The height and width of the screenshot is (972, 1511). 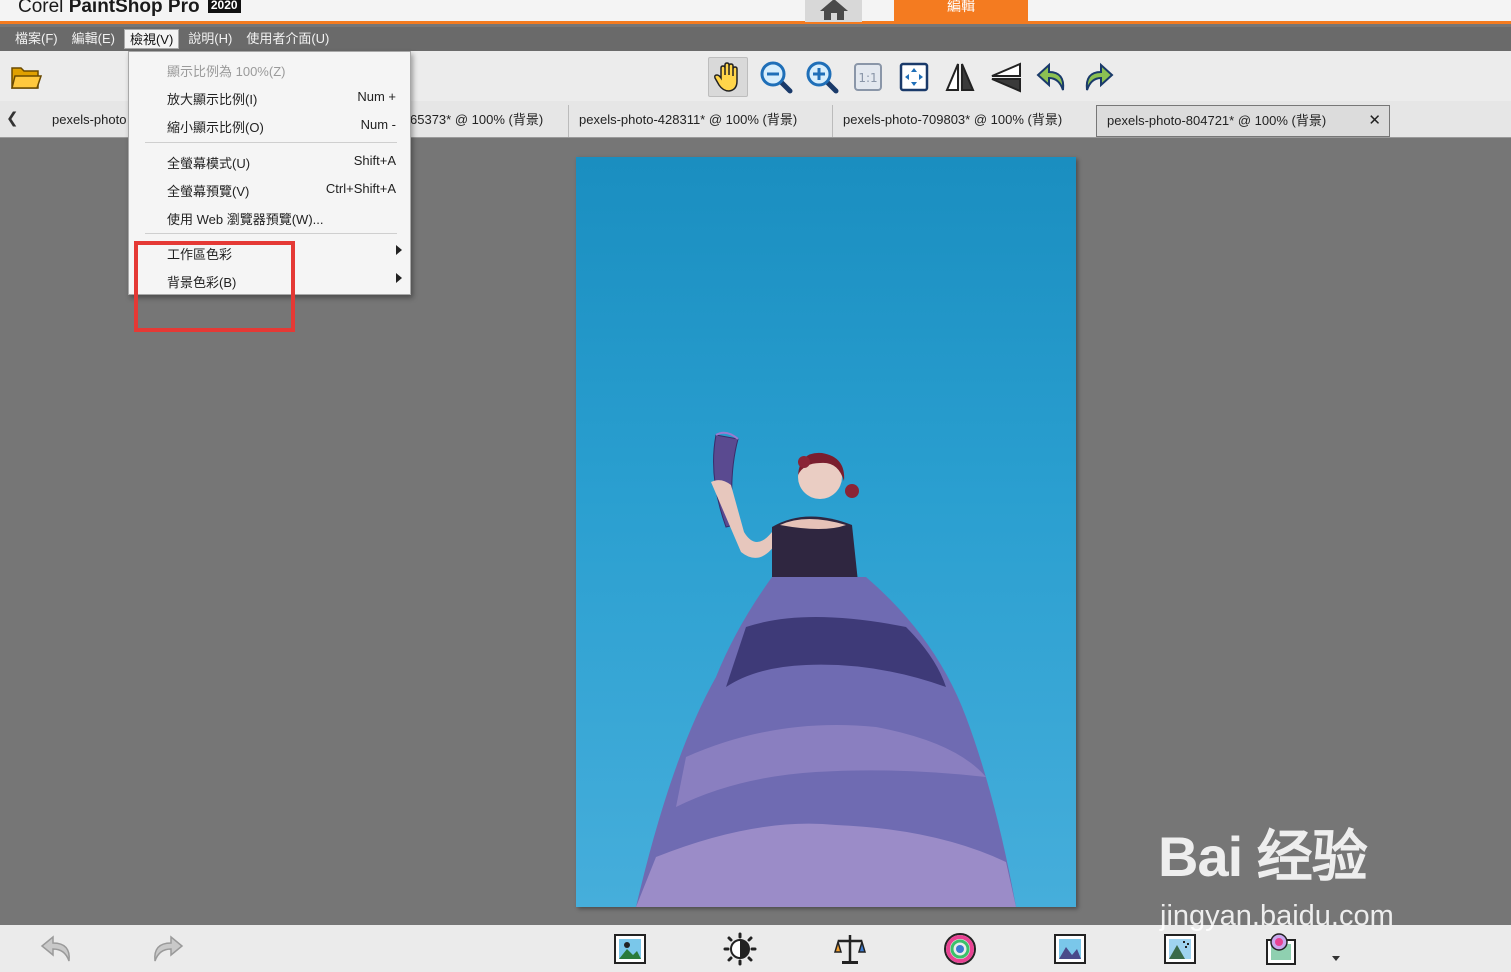 I want to click on document-tab: pexels-photo-709803* @ 100% (背景), so click(x=964, y=121).